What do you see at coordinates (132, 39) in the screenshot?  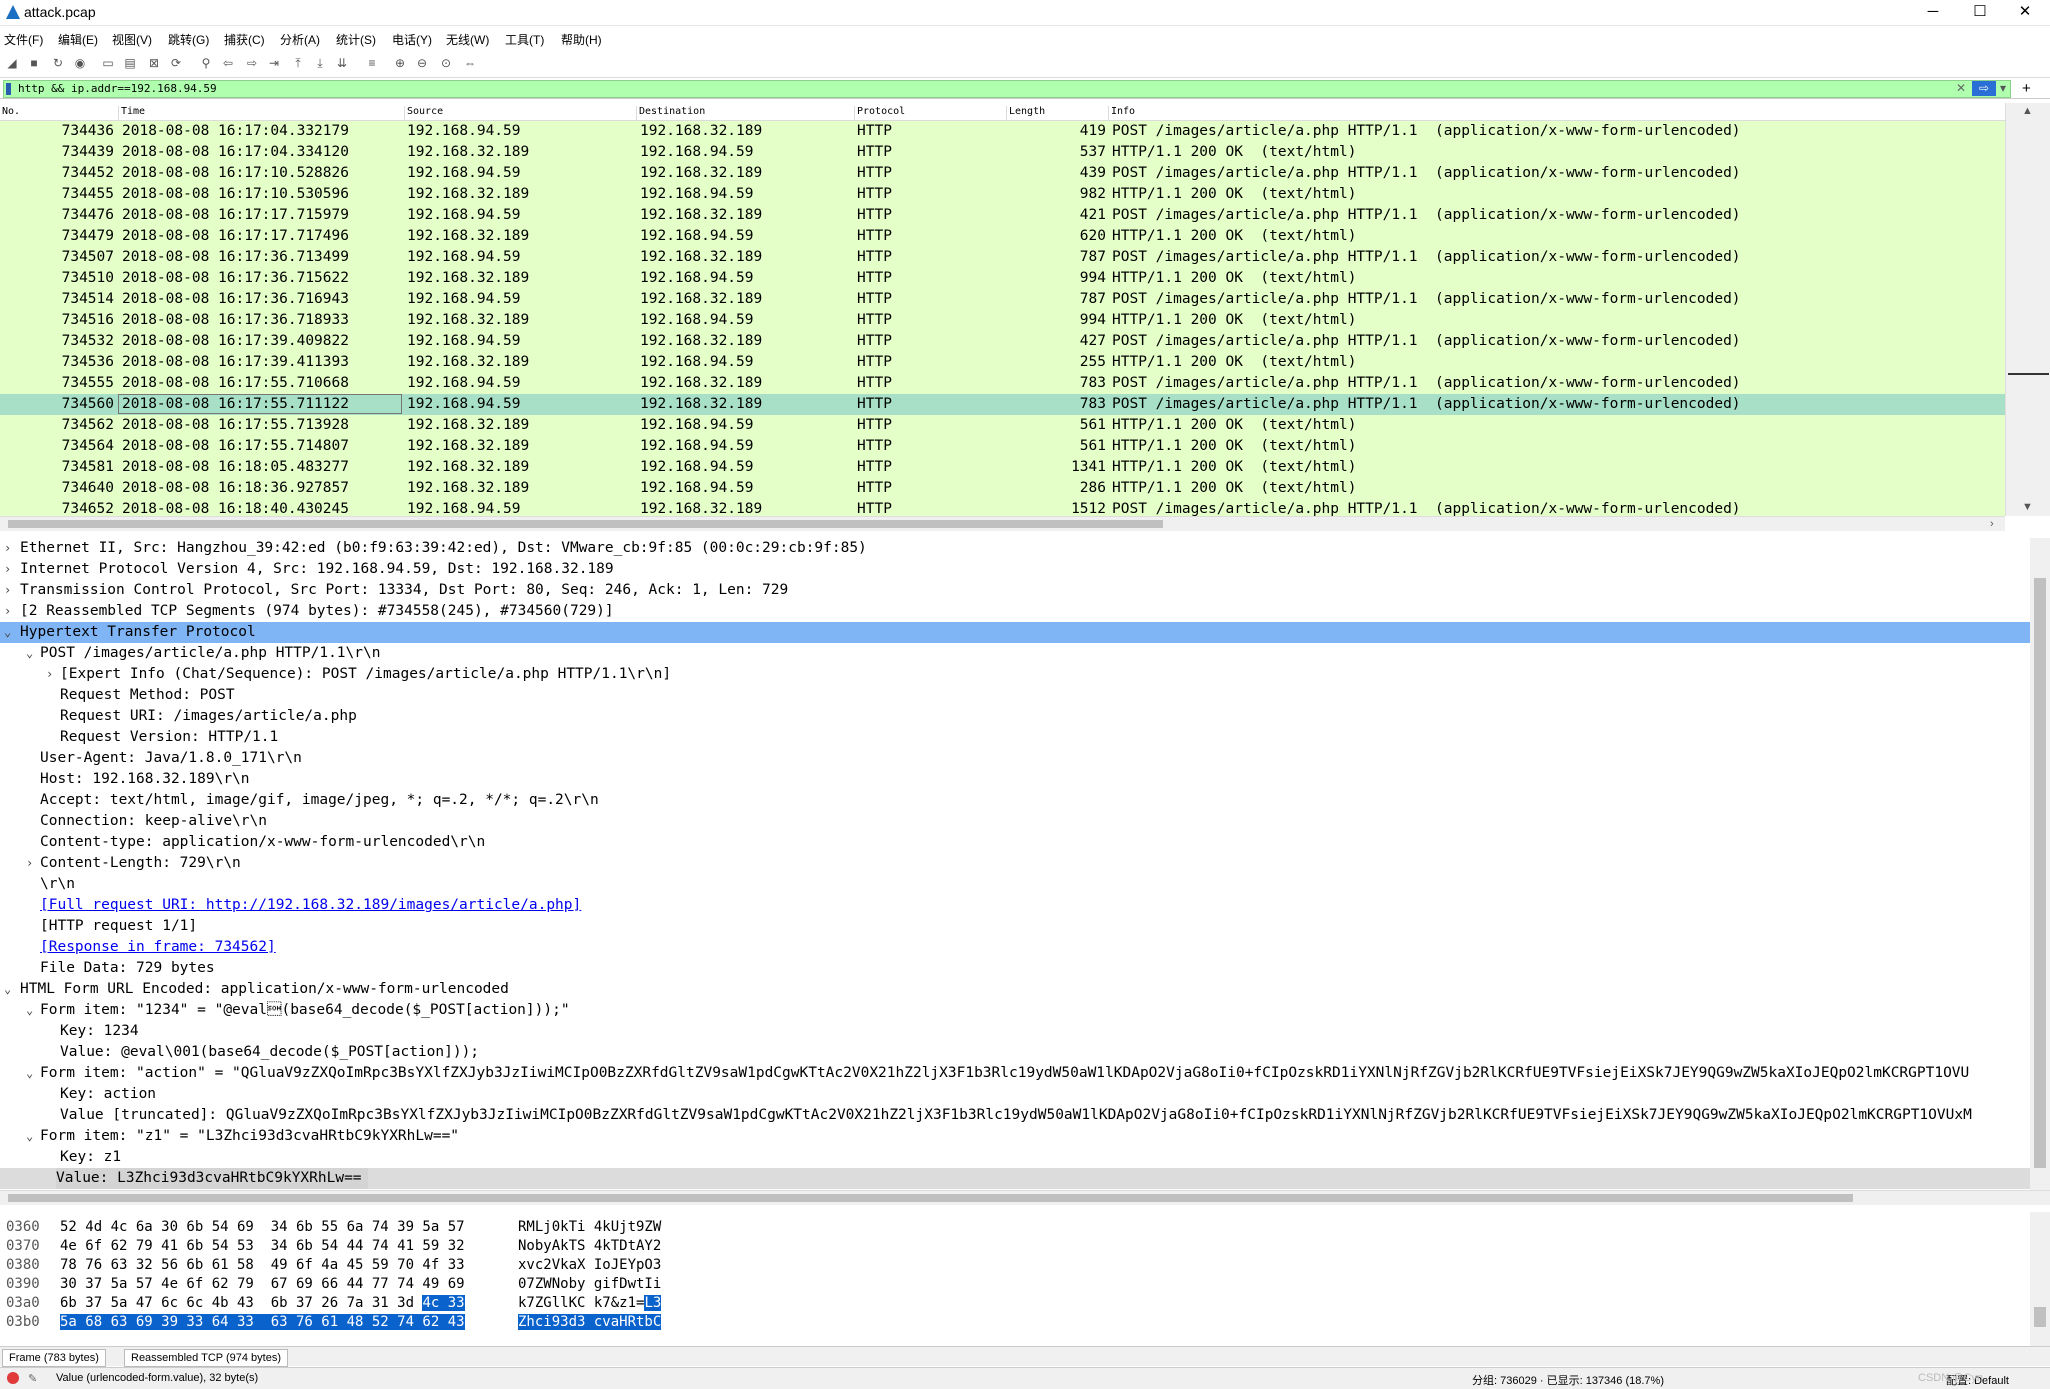 I see `menu-item-2: 视图(V)` at bounding box center [132, 39].